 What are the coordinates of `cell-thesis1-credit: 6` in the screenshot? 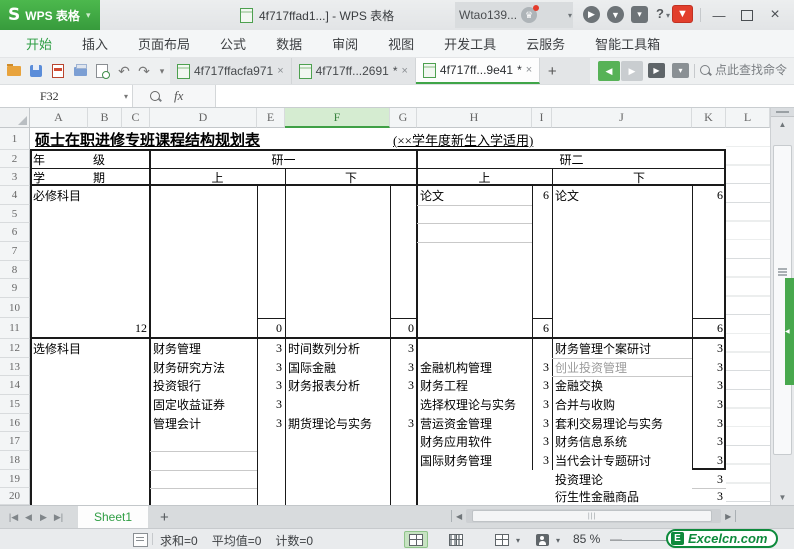 It's located at (542, 195).